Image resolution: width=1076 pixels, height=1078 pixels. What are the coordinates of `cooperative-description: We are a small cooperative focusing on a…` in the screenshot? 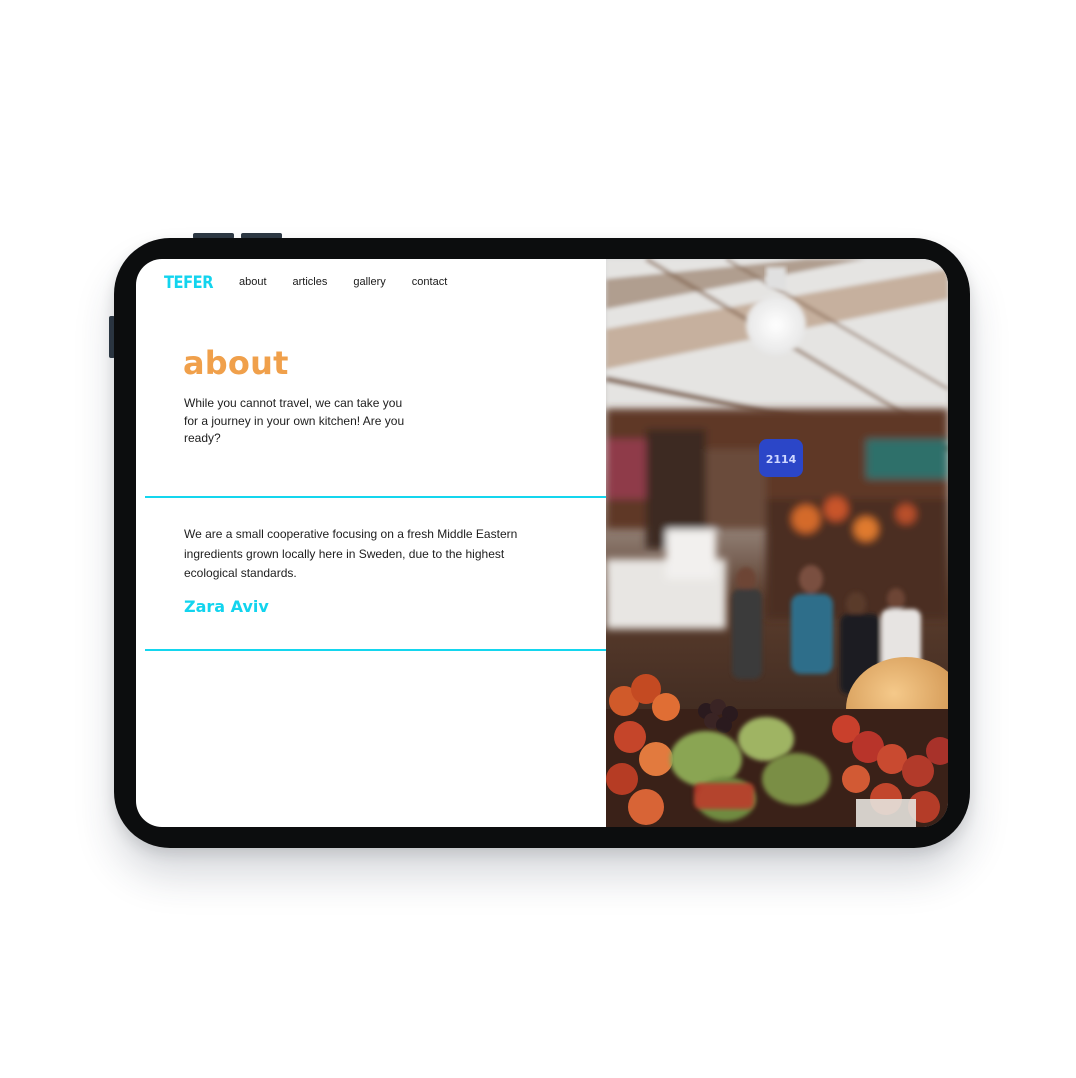 It's located at (351, 553).